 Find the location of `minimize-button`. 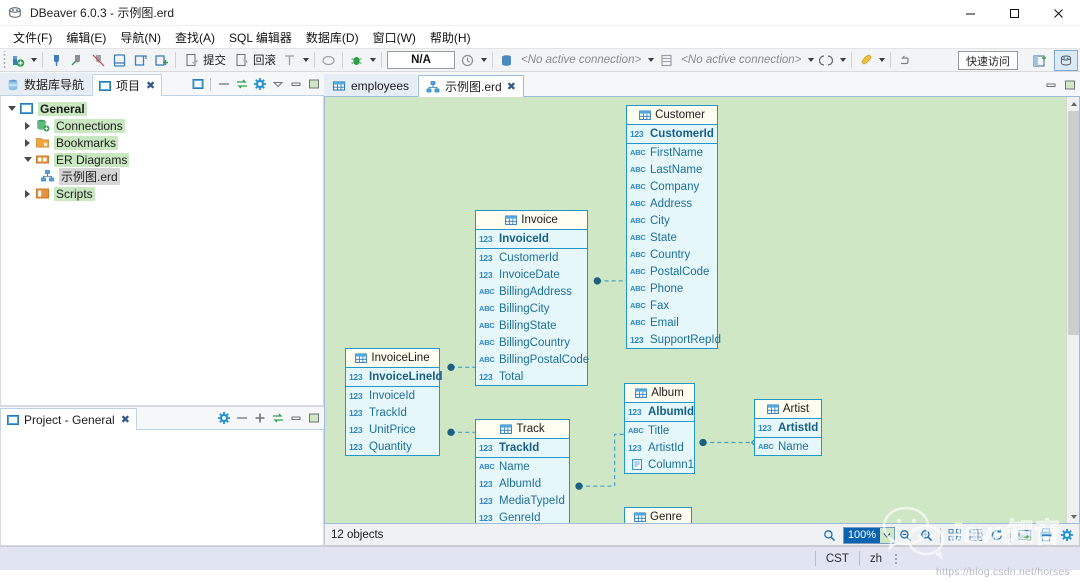

minimize-button is located at coordinates (970, 13).